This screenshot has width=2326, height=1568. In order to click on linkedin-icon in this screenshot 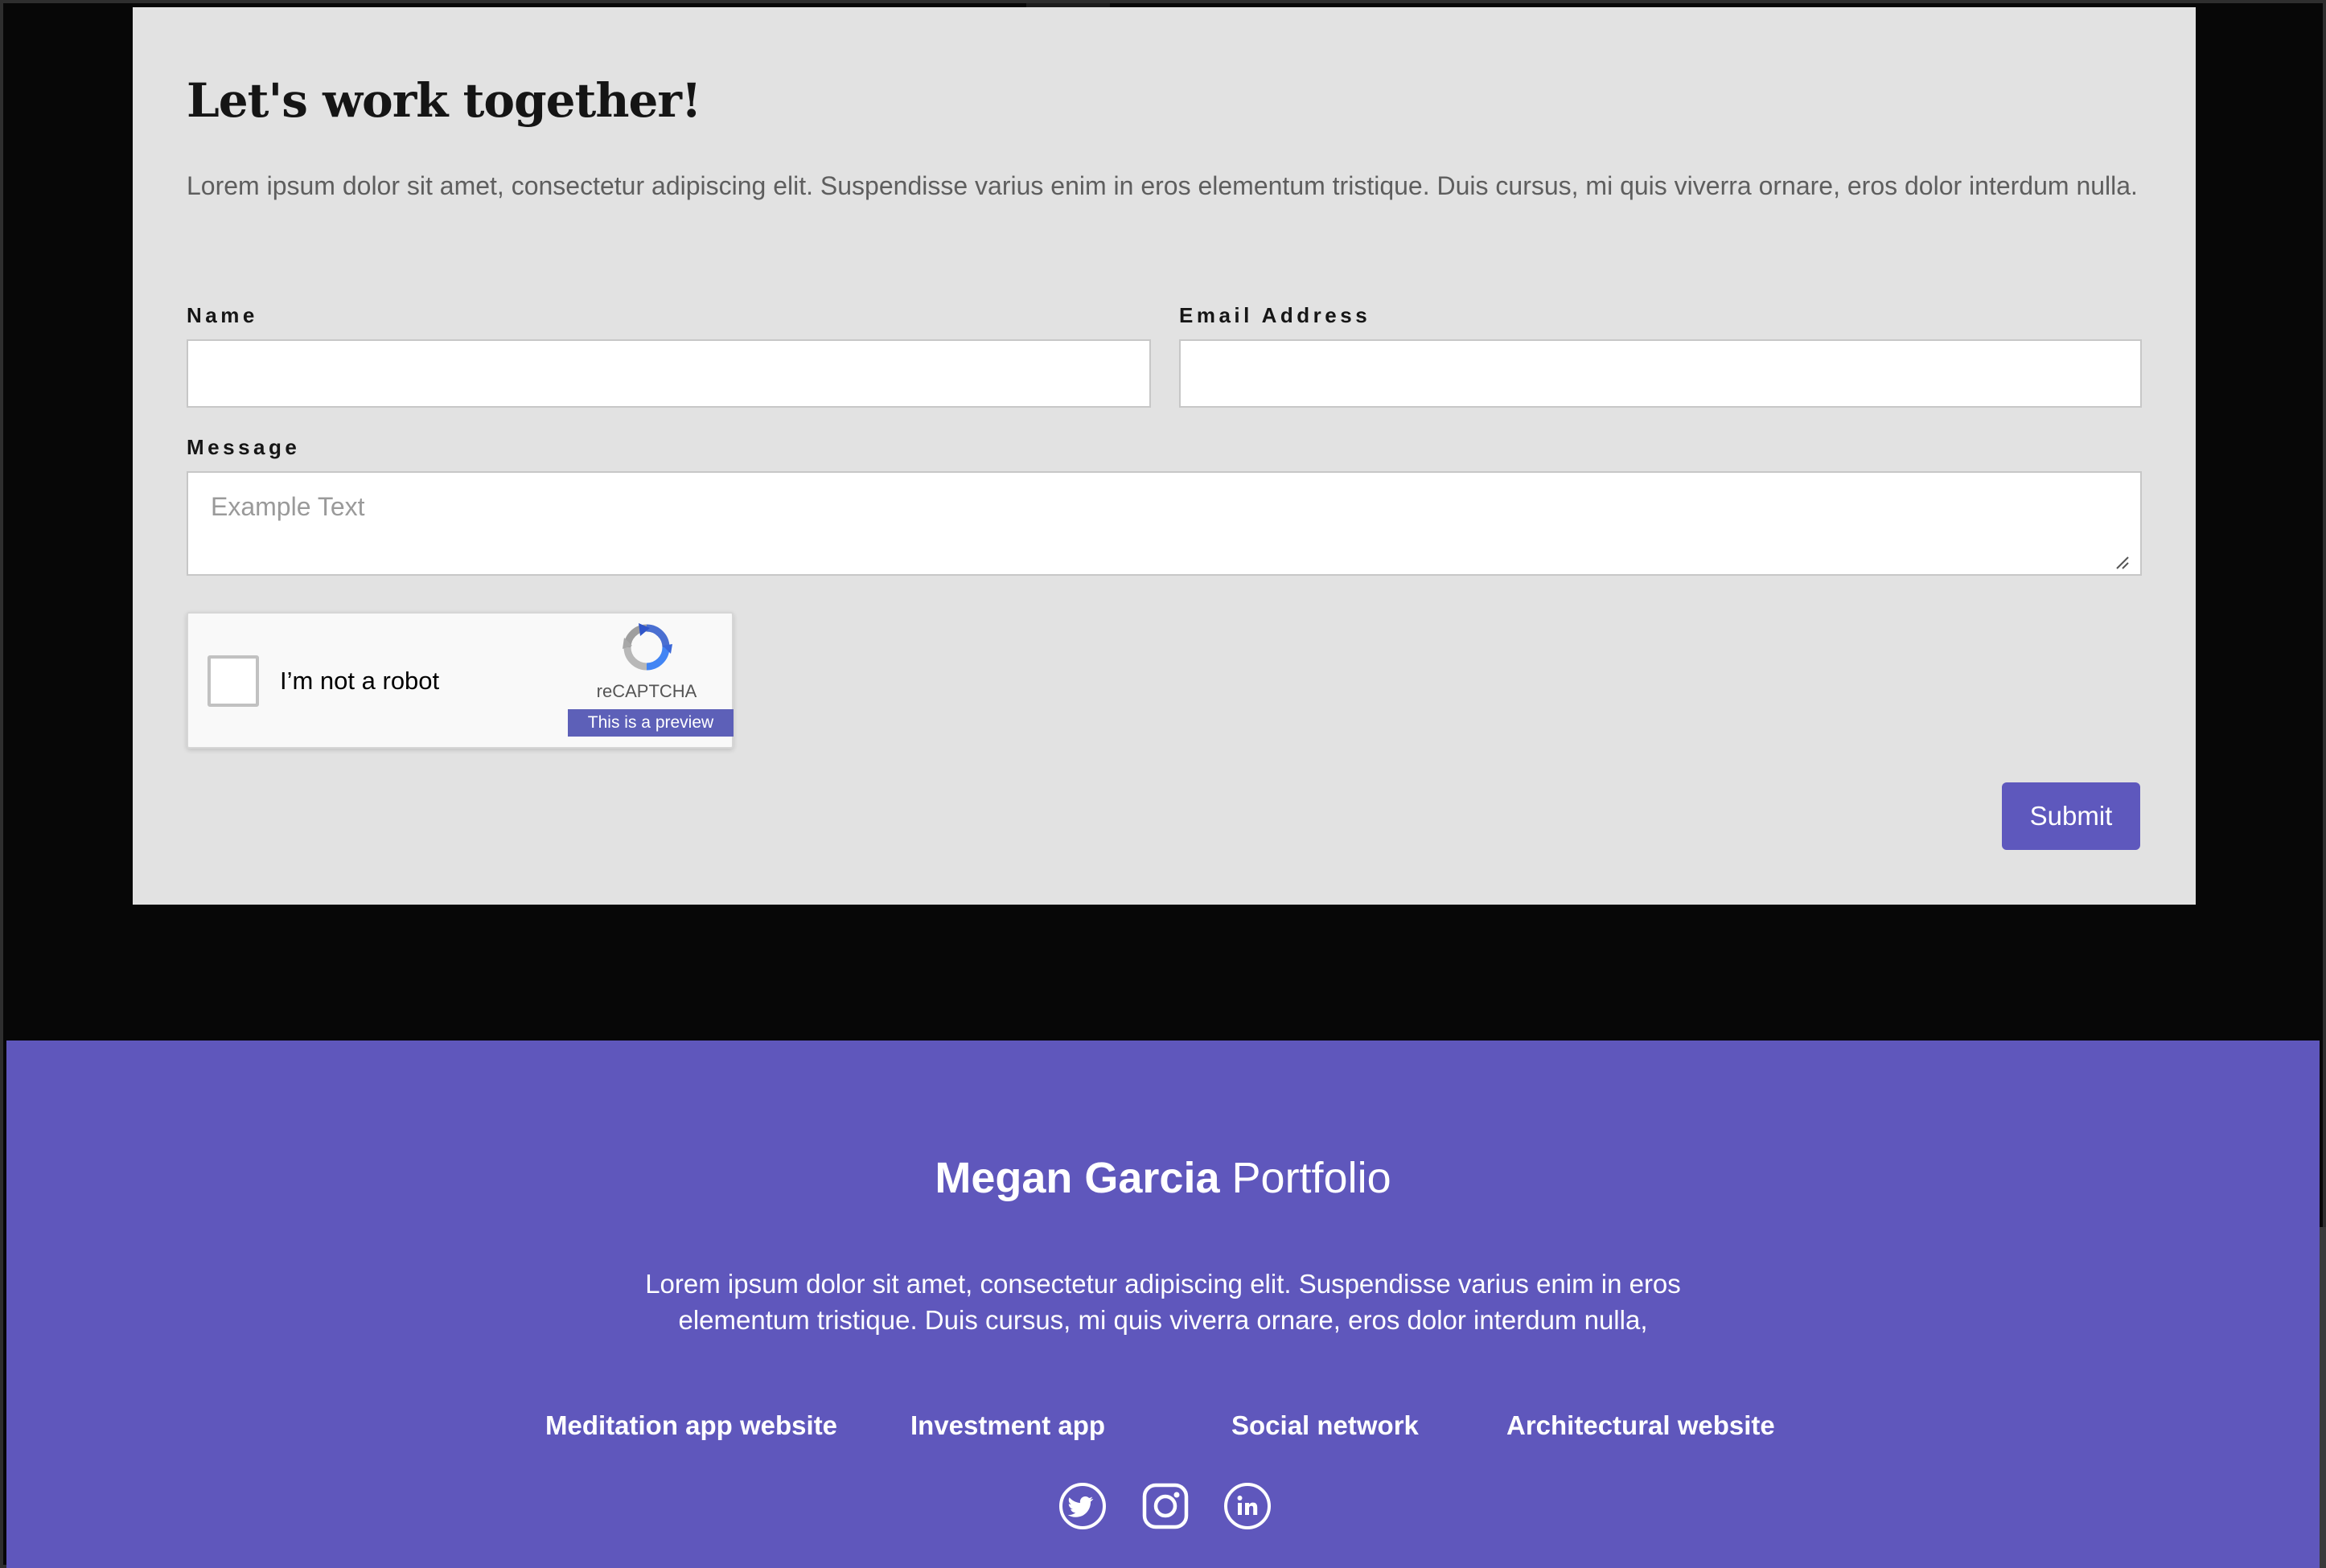, I will do `click(1247, 1506)`.